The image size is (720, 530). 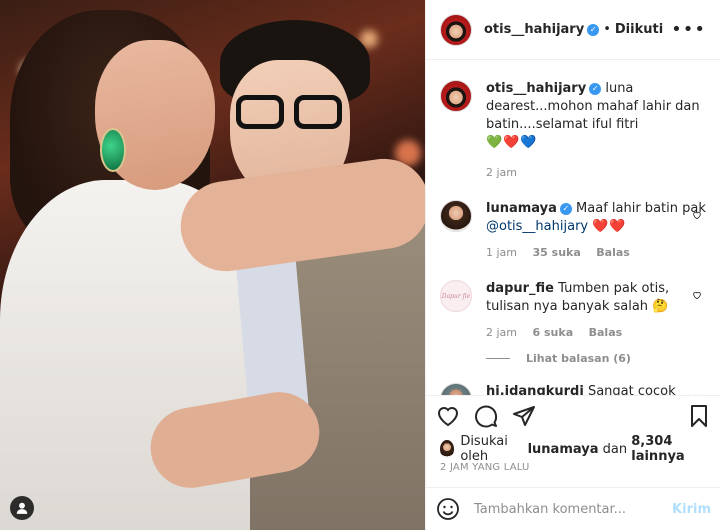 I want to click on emoji-smiley-icon, so click(x=448, y=509).